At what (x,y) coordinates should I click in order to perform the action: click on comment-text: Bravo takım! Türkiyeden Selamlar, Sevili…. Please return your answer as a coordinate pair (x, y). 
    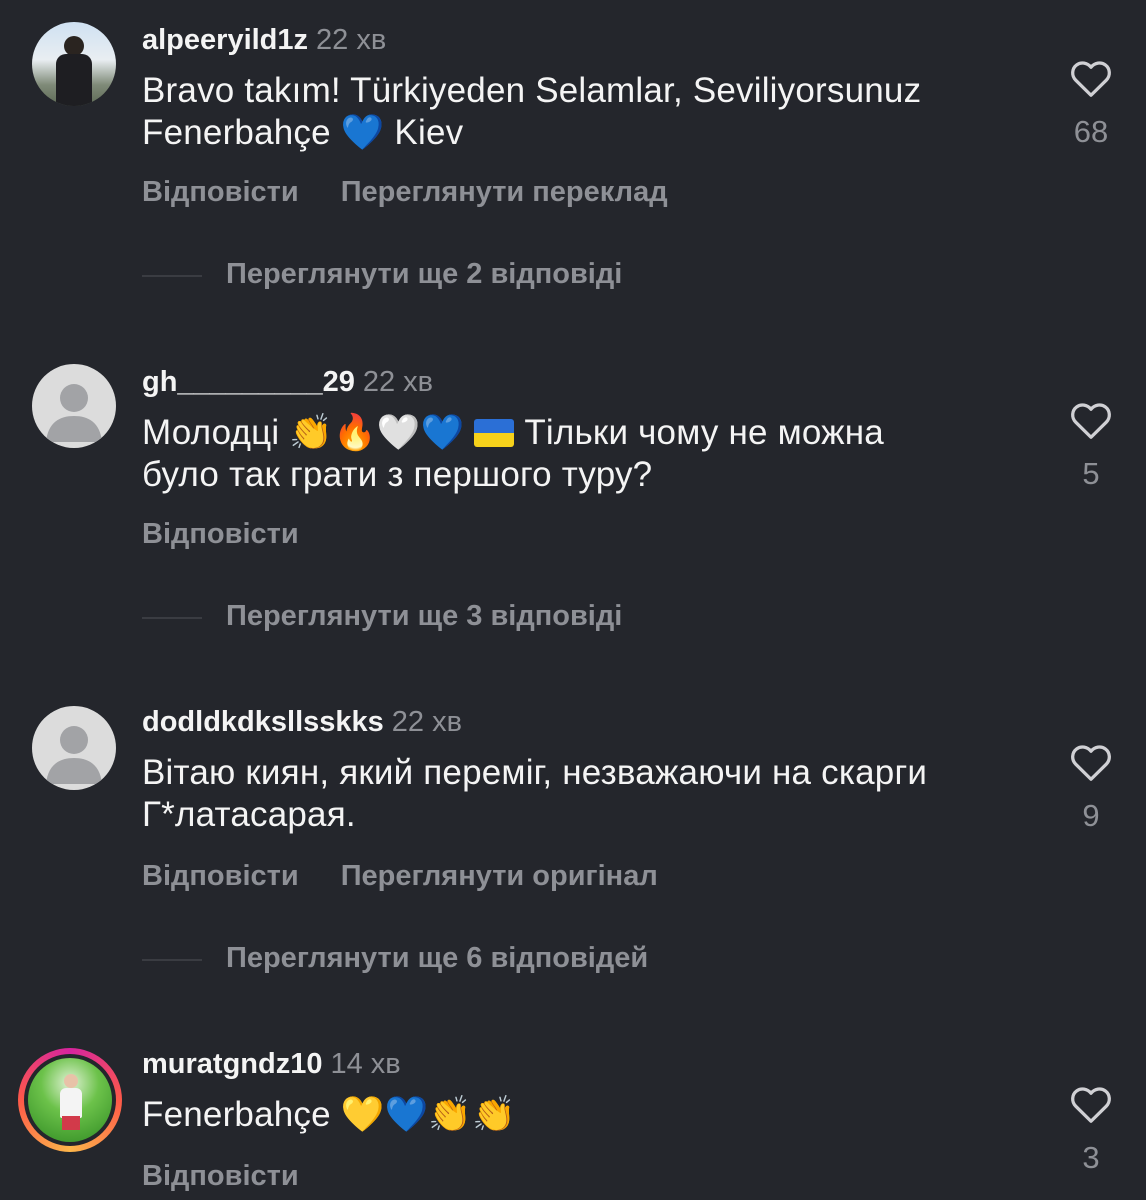
    Looking at the image, I should click on (582, 112).